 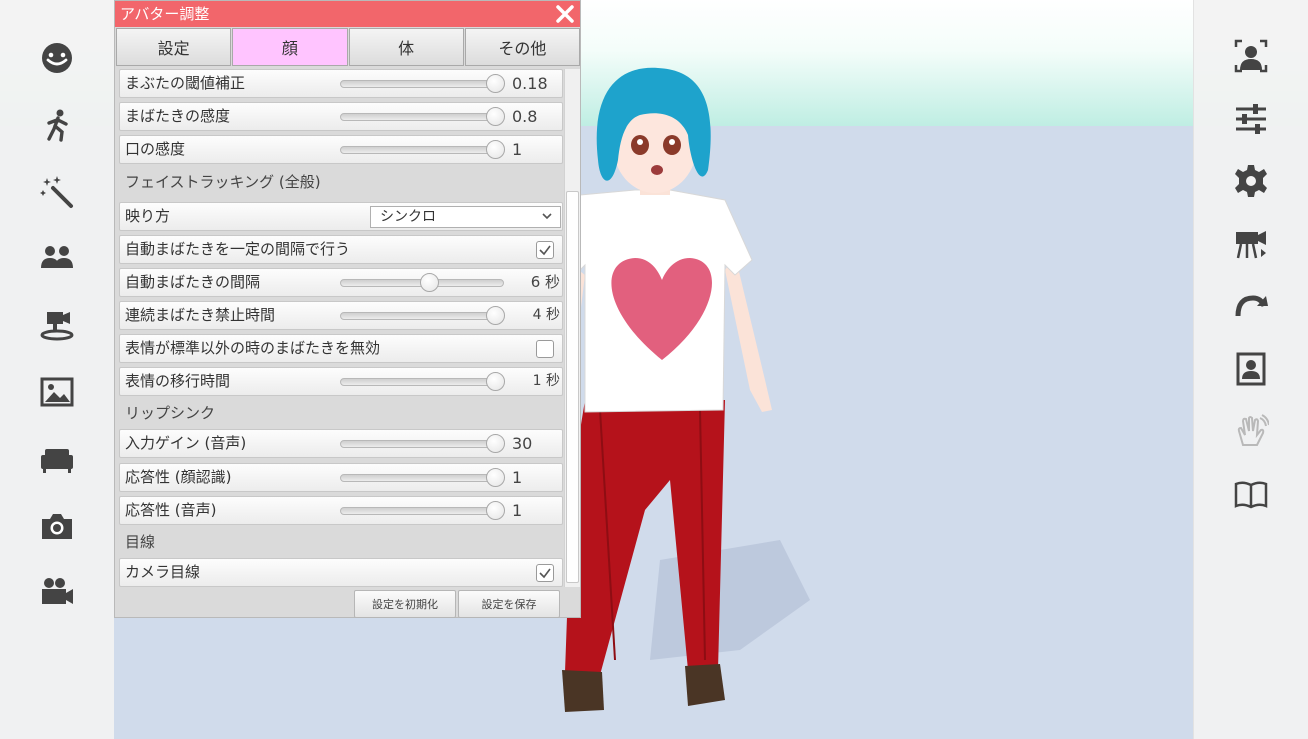 I want to click on reset-settings-button: 設定を初期化, so click(x=405, y=604).